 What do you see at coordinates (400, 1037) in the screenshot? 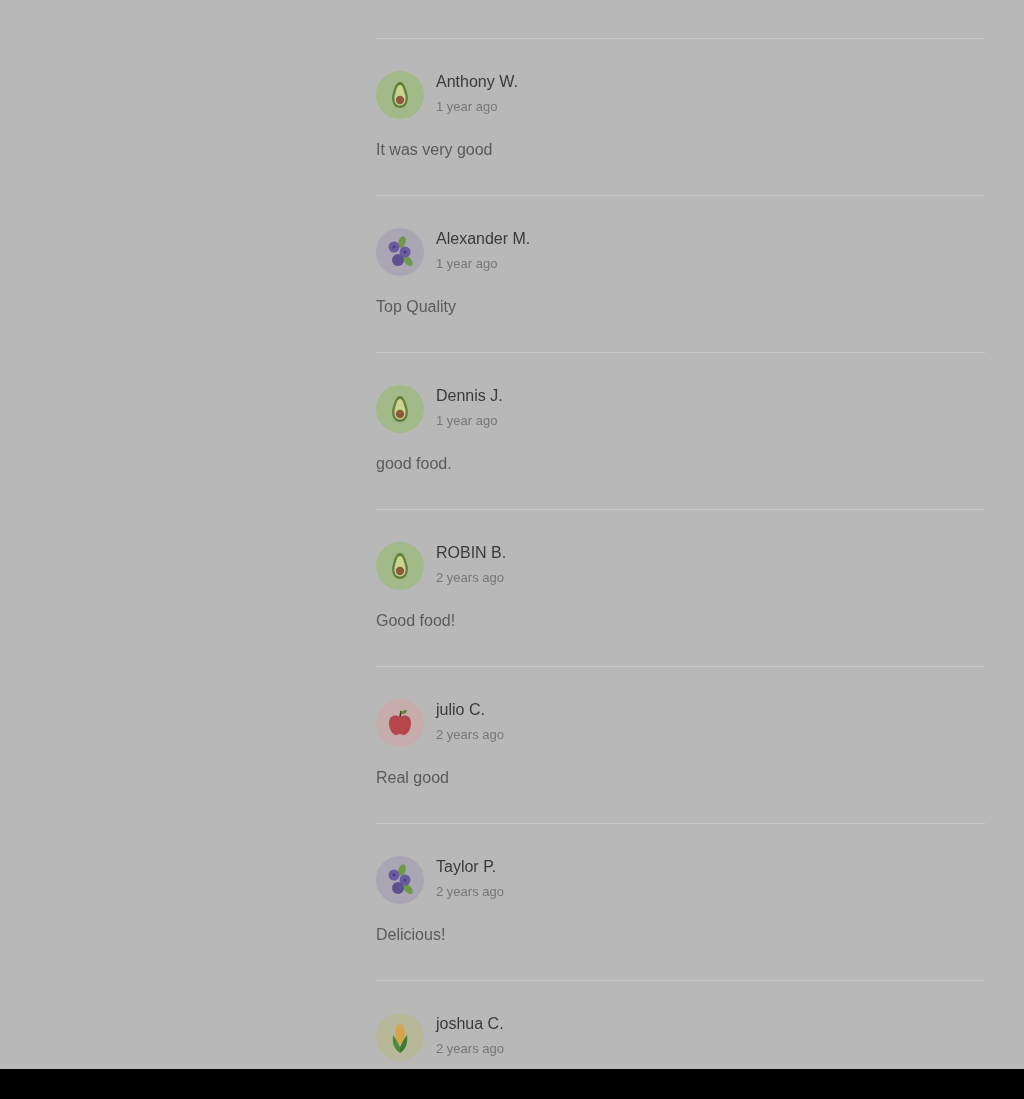
I see `corn-icon` at bounding box center [400, 1037].